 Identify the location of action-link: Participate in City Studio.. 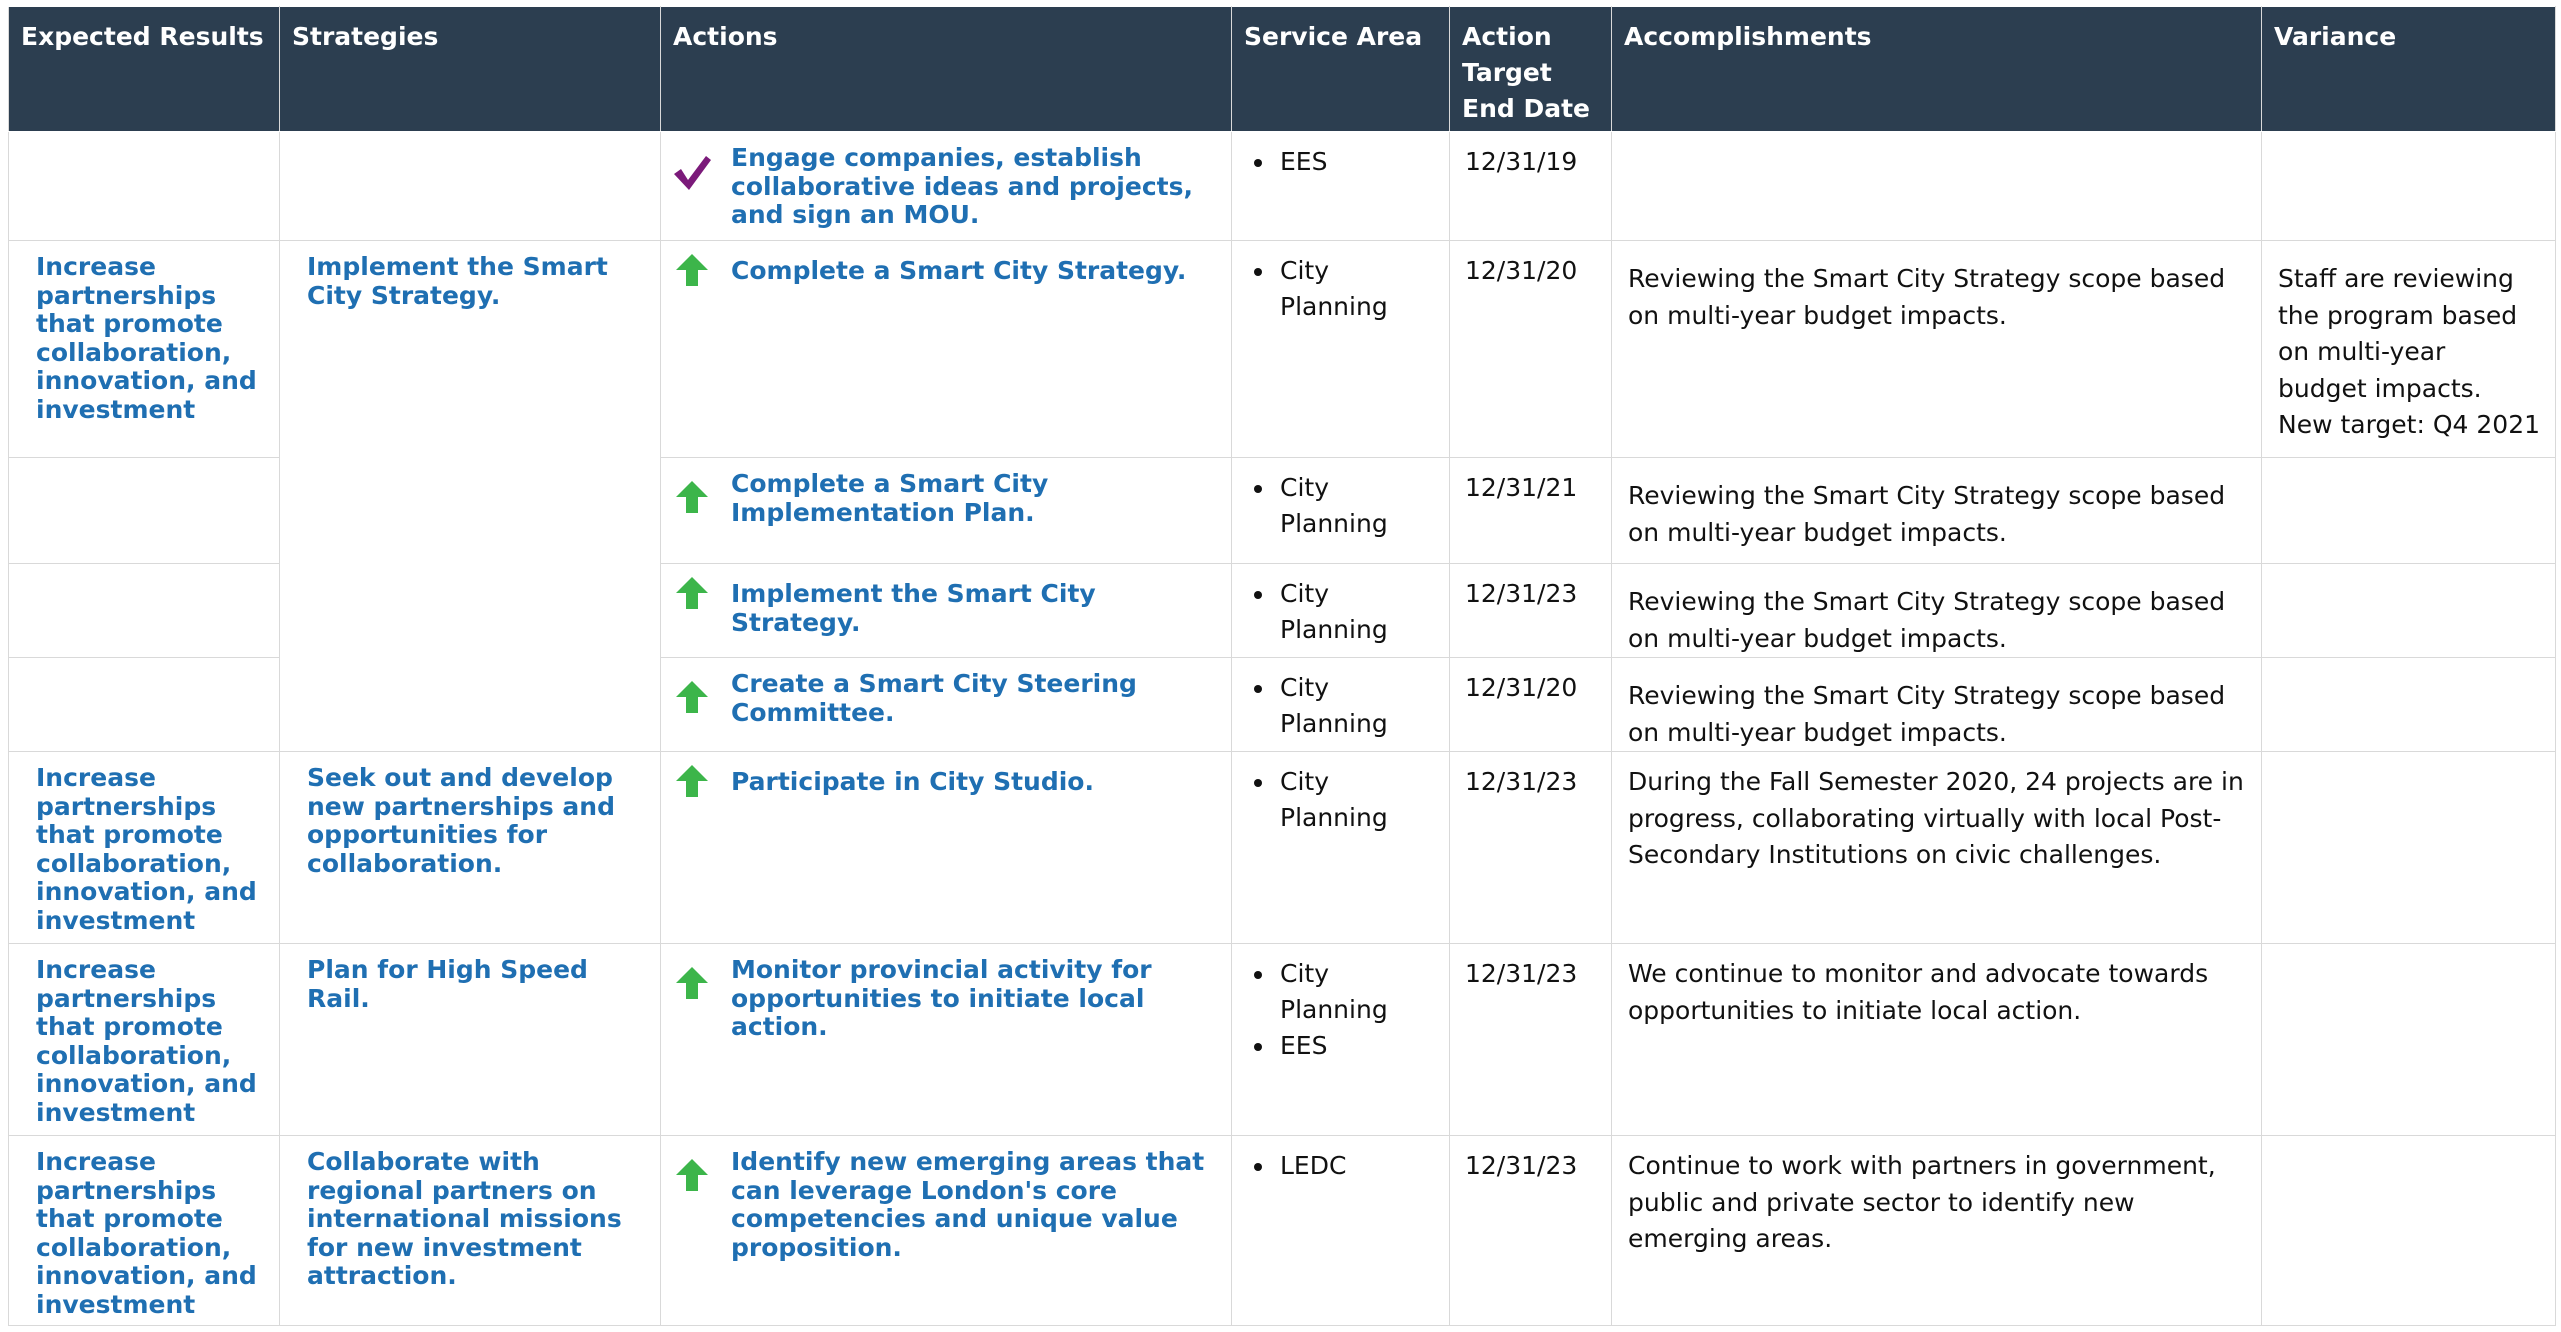
(912, 780).